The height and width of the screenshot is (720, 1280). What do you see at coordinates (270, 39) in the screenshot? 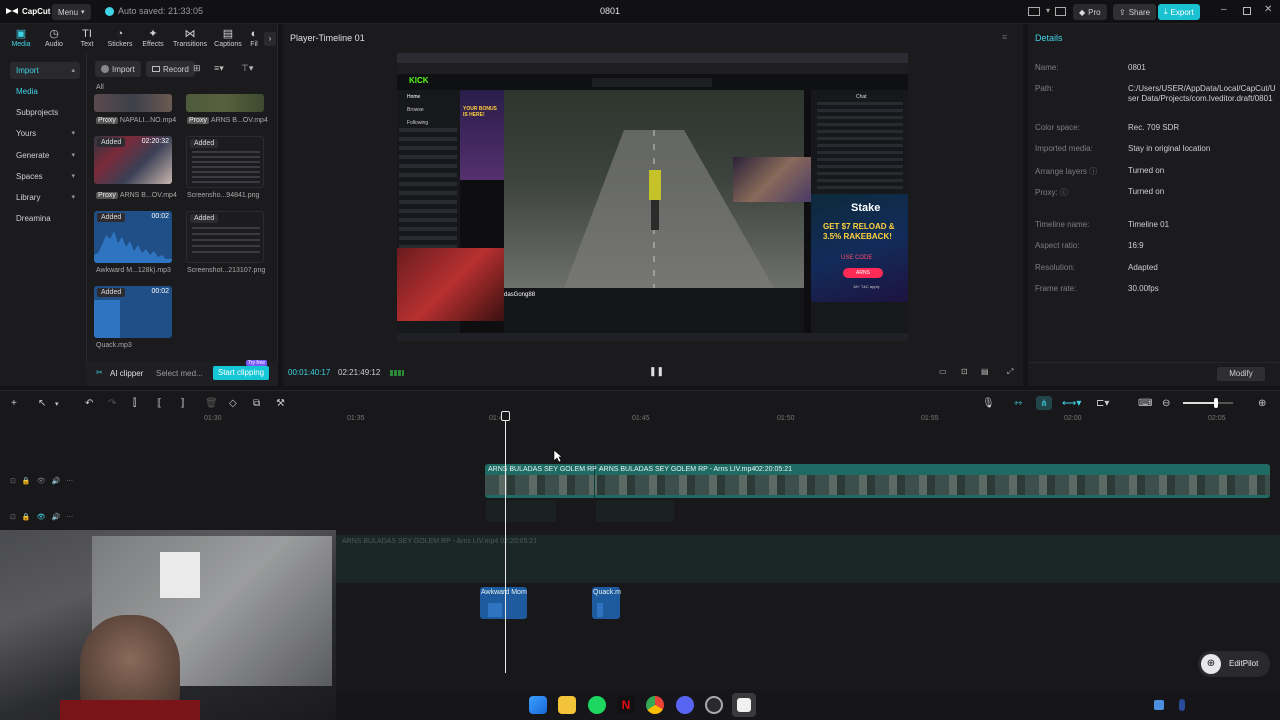
I see `chevron-right-icon: ›` at bounding box center [270, 39].